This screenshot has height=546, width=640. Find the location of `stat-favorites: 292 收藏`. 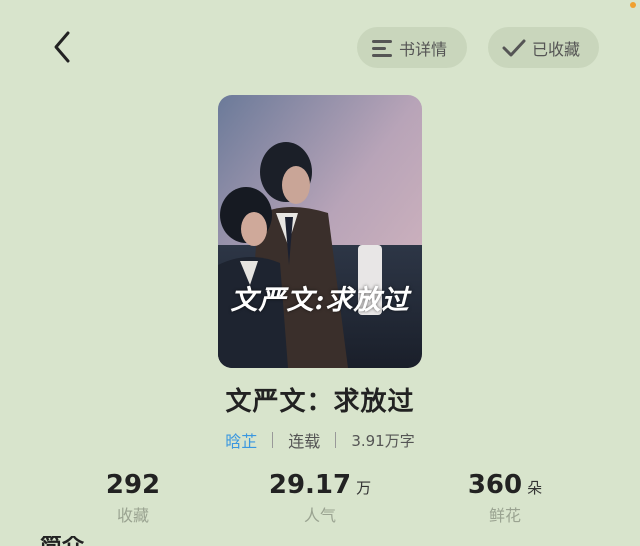

stat-favorites: 292 收藏 is located at coordinates (133, 498).